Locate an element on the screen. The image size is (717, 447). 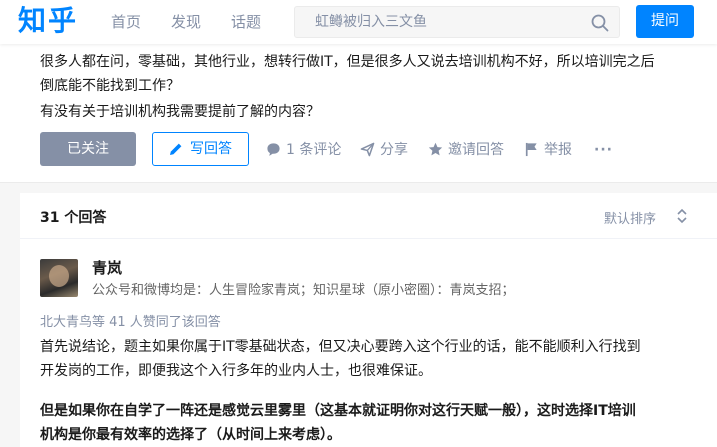
author-bio: 公众号和微博均是：人生冒险家青岚；知识星球（原小密圈）：青岚支招； is located at coordinates (303, 290).